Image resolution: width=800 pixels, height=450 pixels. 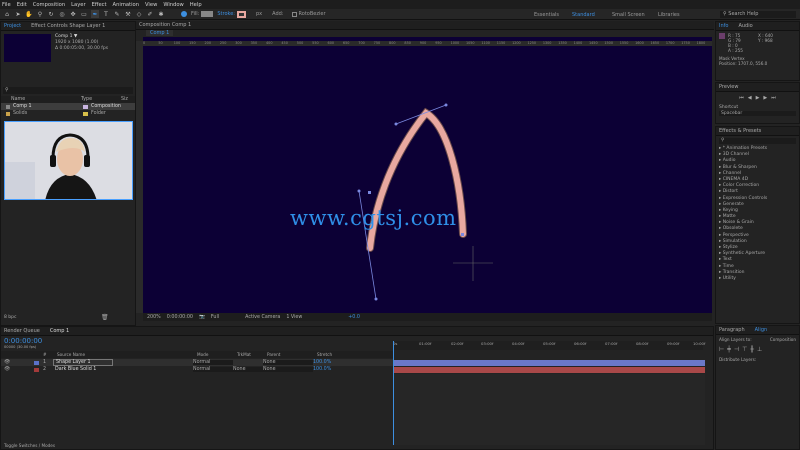 What do you see at coordinates (124, 99) in the screenshot?
I see `col-size: Siz` at bounding box center [124, 99].